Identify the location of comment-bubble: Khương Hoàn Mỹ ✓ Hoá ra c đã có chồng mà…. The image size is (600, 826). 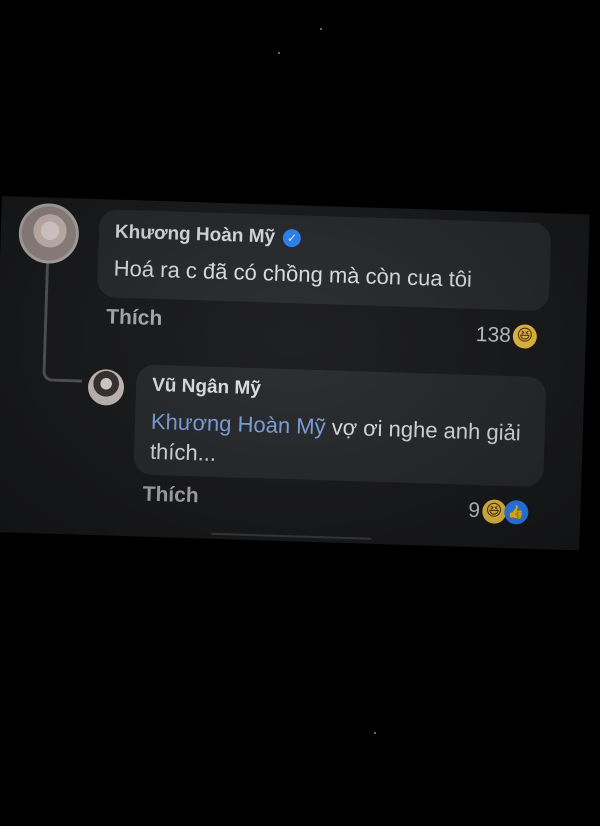
(324, 260).